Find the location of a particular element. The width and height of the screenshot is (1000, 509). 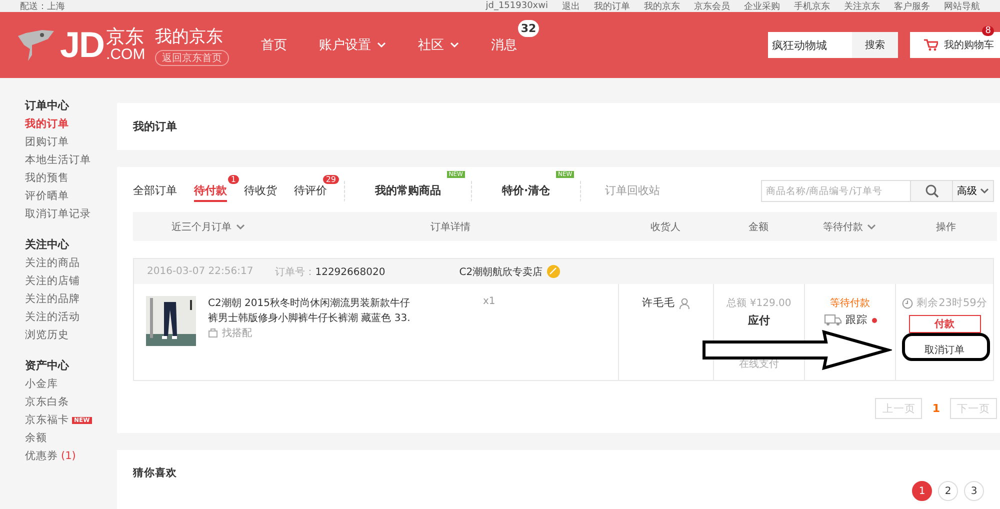

column-header: 订单详情 is located at coordinates (450, 227).